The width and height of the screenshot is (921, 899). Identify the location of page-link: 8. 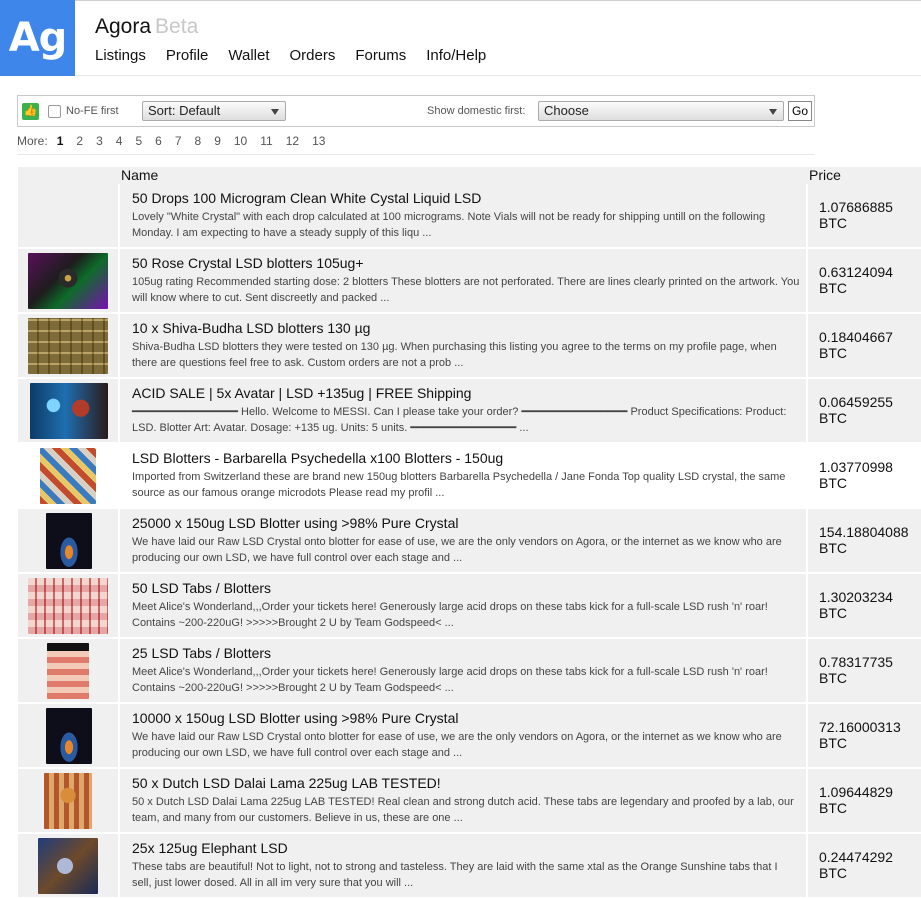
(198, 141).